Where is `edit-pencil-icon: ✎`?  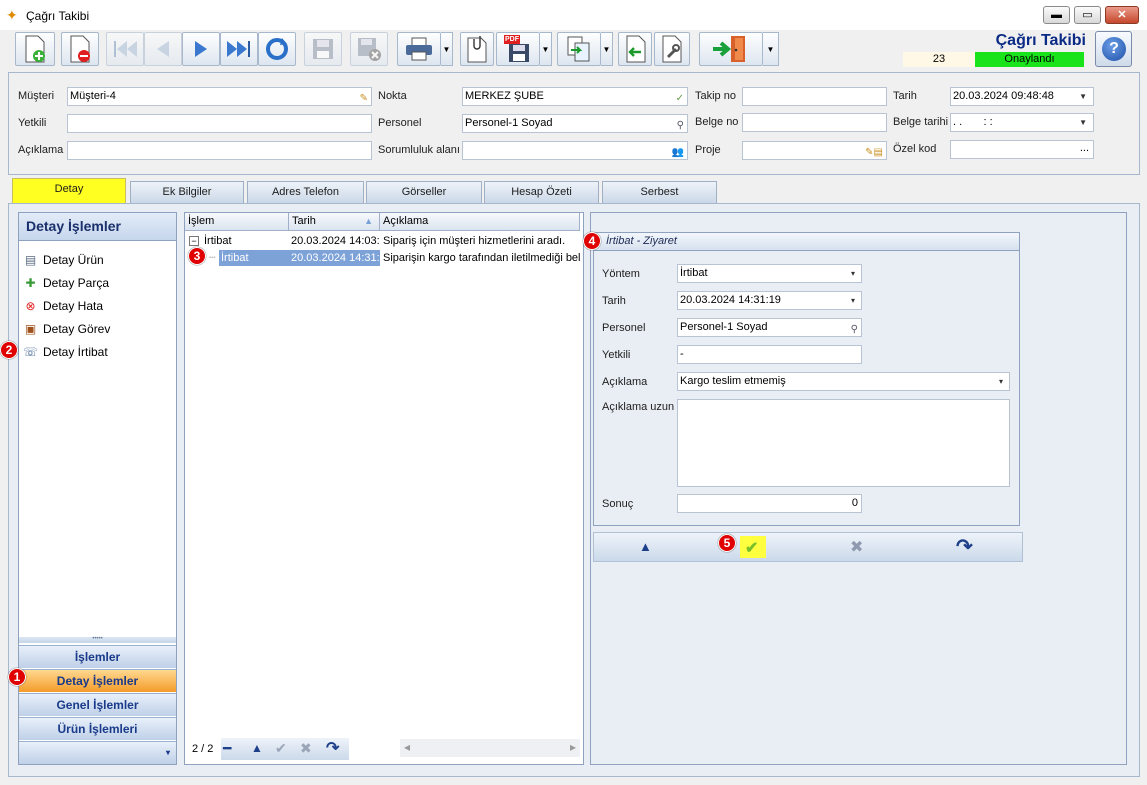 edit-pencil-icon: ✎ is located at coordinates (364, 97).